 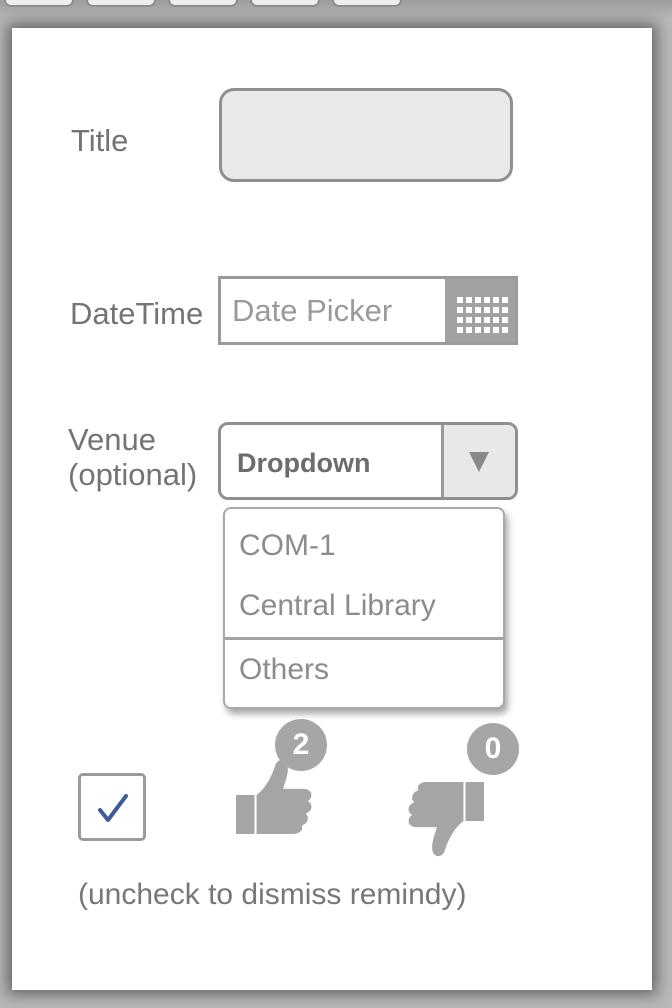 I want to click on downvote-count-badge: 0, so click(x=493, y=749).